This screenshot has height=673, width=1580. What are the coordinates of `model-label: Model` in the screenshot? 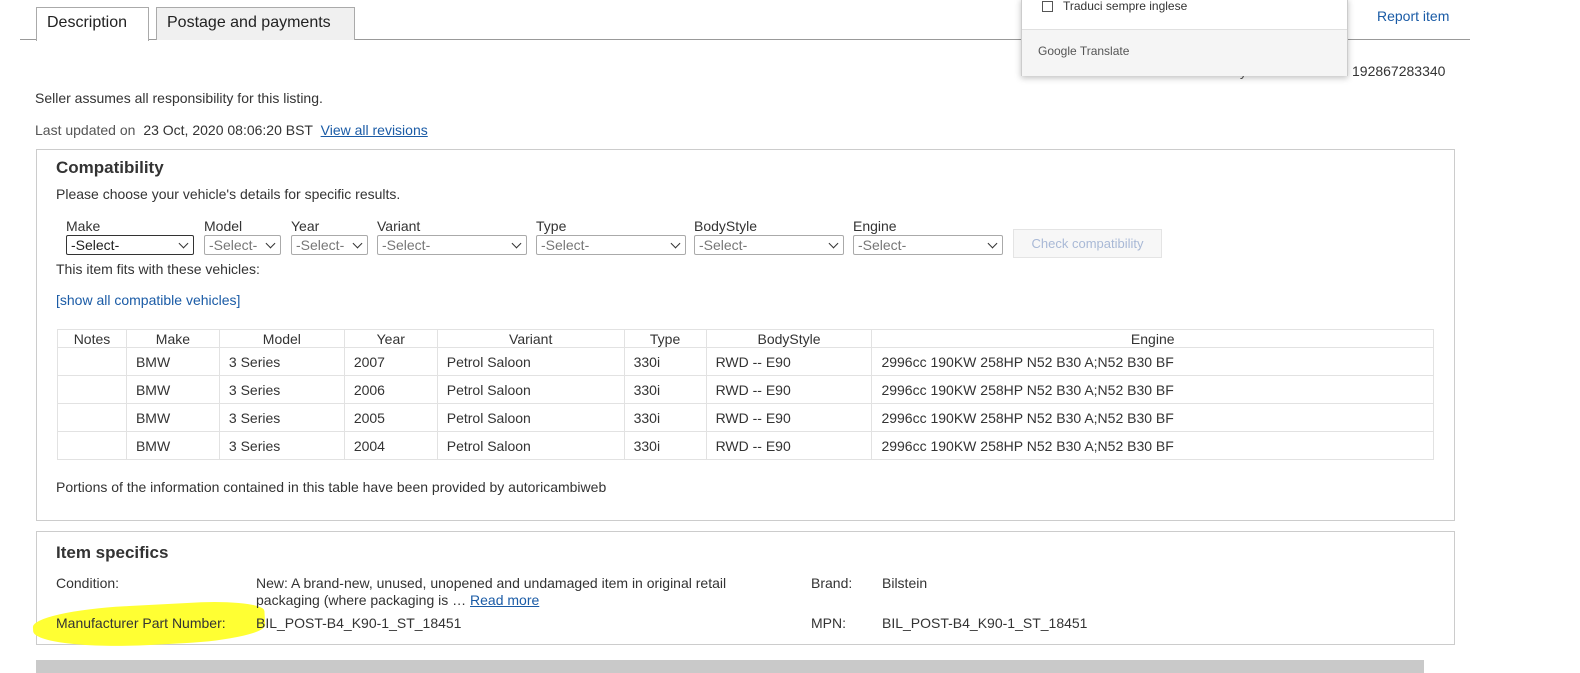 It's located at (223, 226).